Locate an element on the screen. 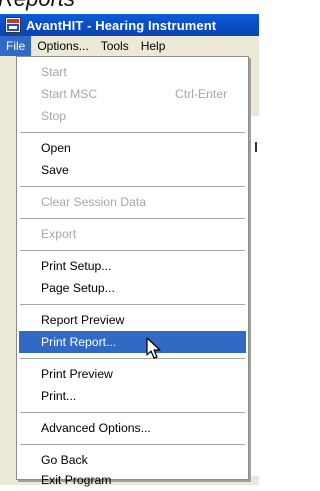 The width and height of the screenshot is (320, 491). arrow-cursor-icon is located at coordinates (153, 348).